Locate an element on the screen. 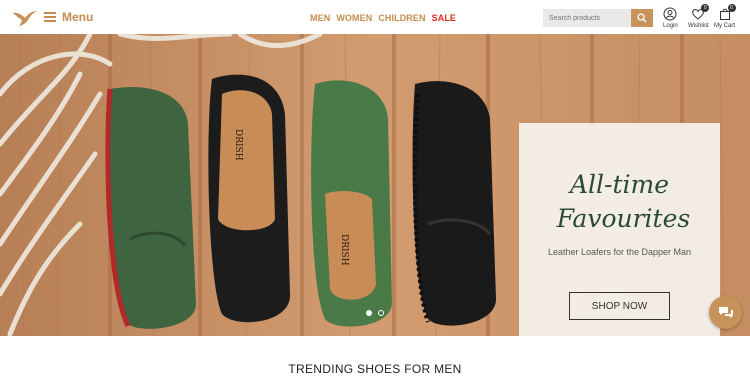 This screenshot has width=750, height=380. chat-icon is located at coordinates (725, 312).